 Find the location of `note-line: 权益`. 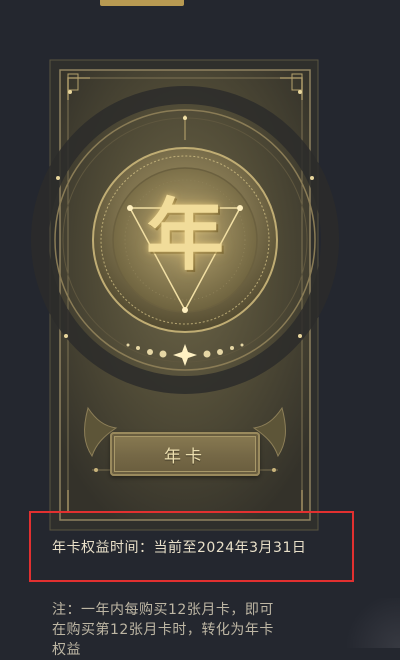

note-line: 权益 is located at coordinates (66, 650).